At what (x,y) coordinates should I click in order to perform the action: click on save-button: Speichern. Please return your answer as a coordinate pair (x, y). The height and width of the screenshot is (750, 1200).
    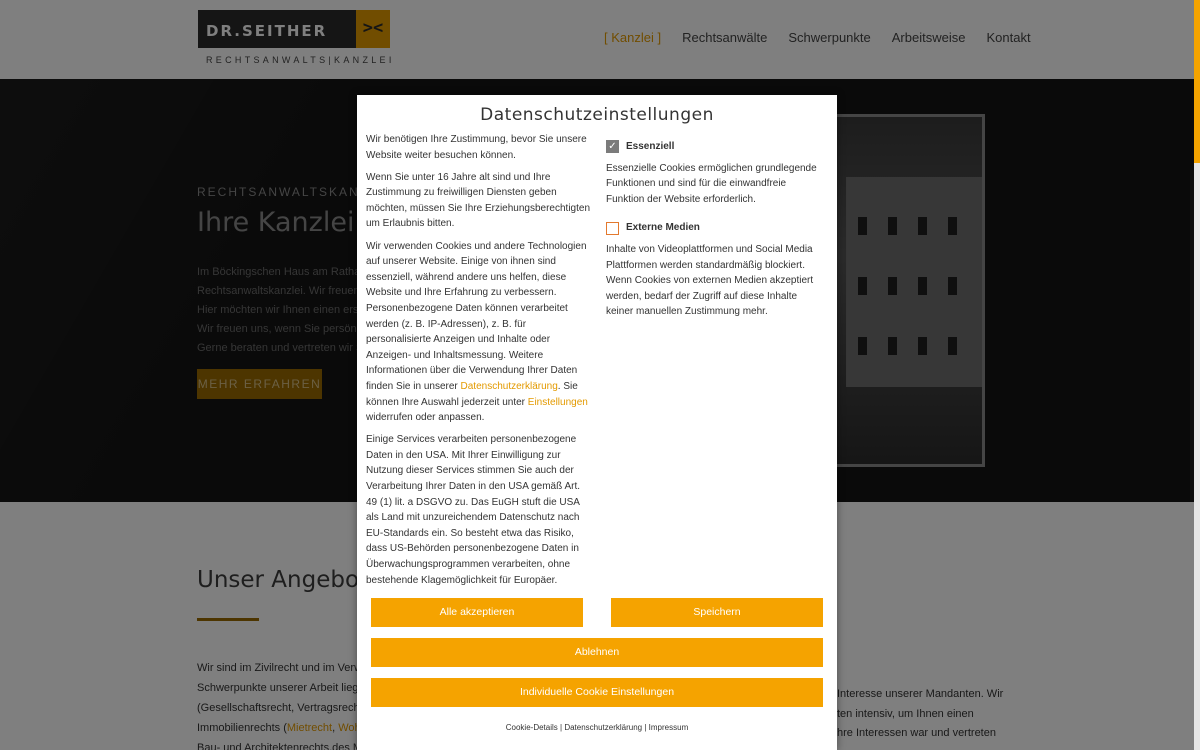
    Looking at the image, I should click on (717, 612).